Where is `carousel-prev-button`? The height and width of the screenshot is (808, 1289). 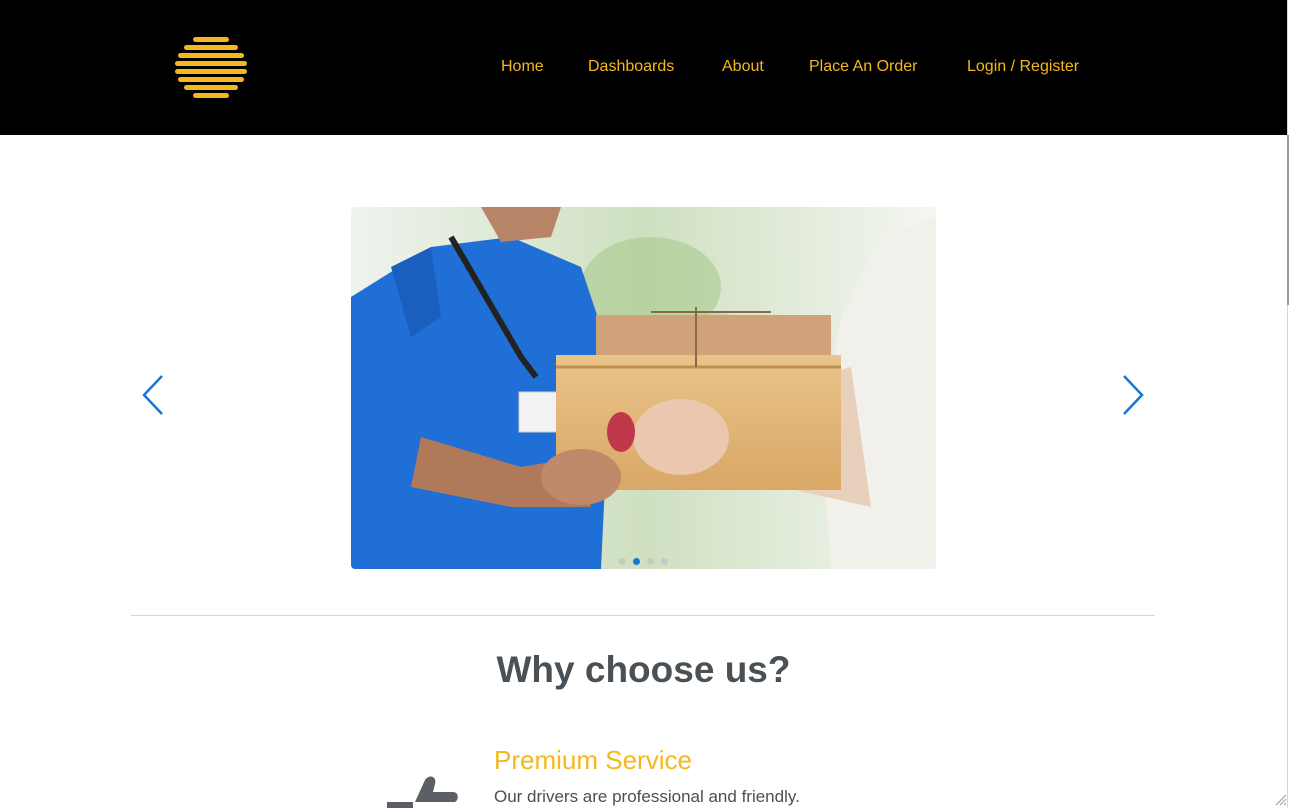 carousel-prev-button is located at coordinates (153, 395).